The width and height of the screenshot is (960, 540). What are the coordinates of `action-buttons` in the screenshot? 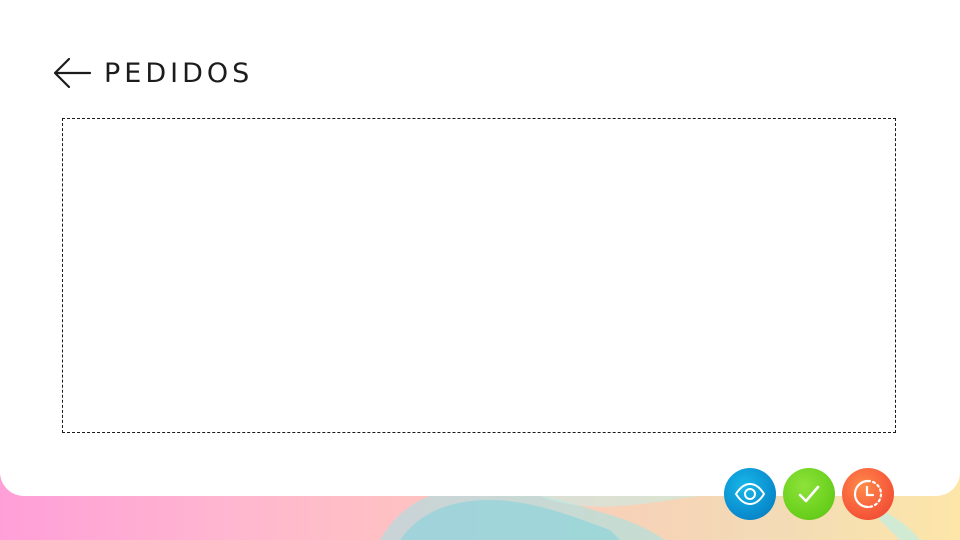 It's located at (809, 494).